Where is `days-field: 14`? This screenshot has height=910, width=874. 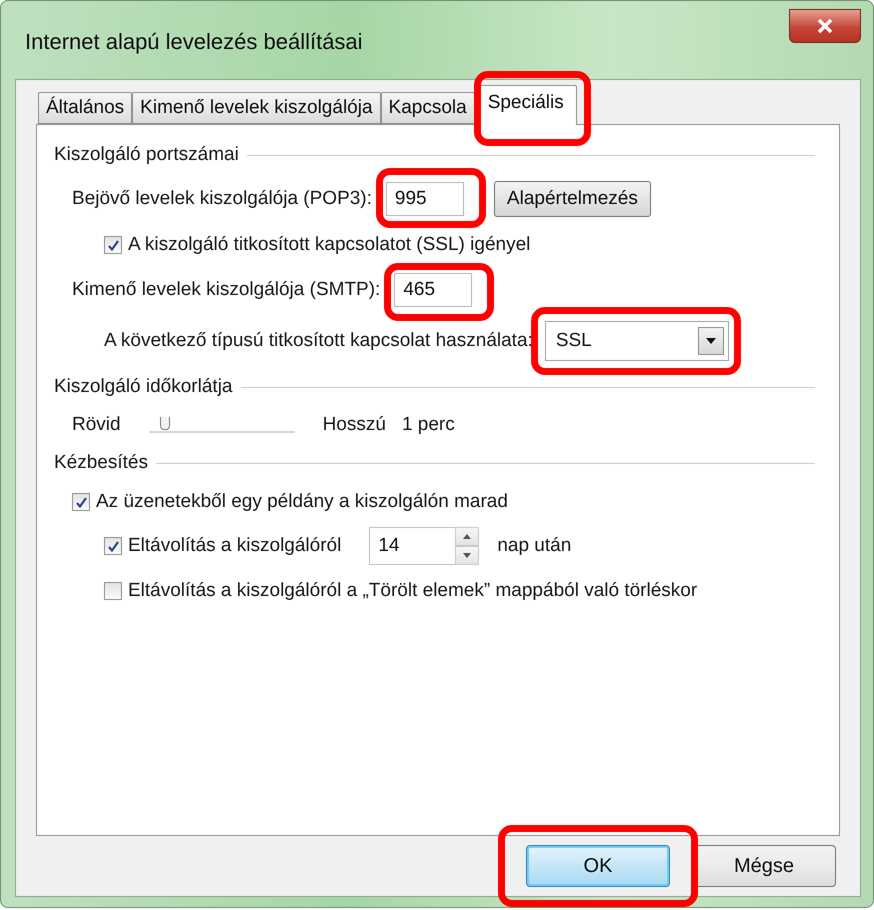
days-field: 14 is located at coordinates (412, 546).